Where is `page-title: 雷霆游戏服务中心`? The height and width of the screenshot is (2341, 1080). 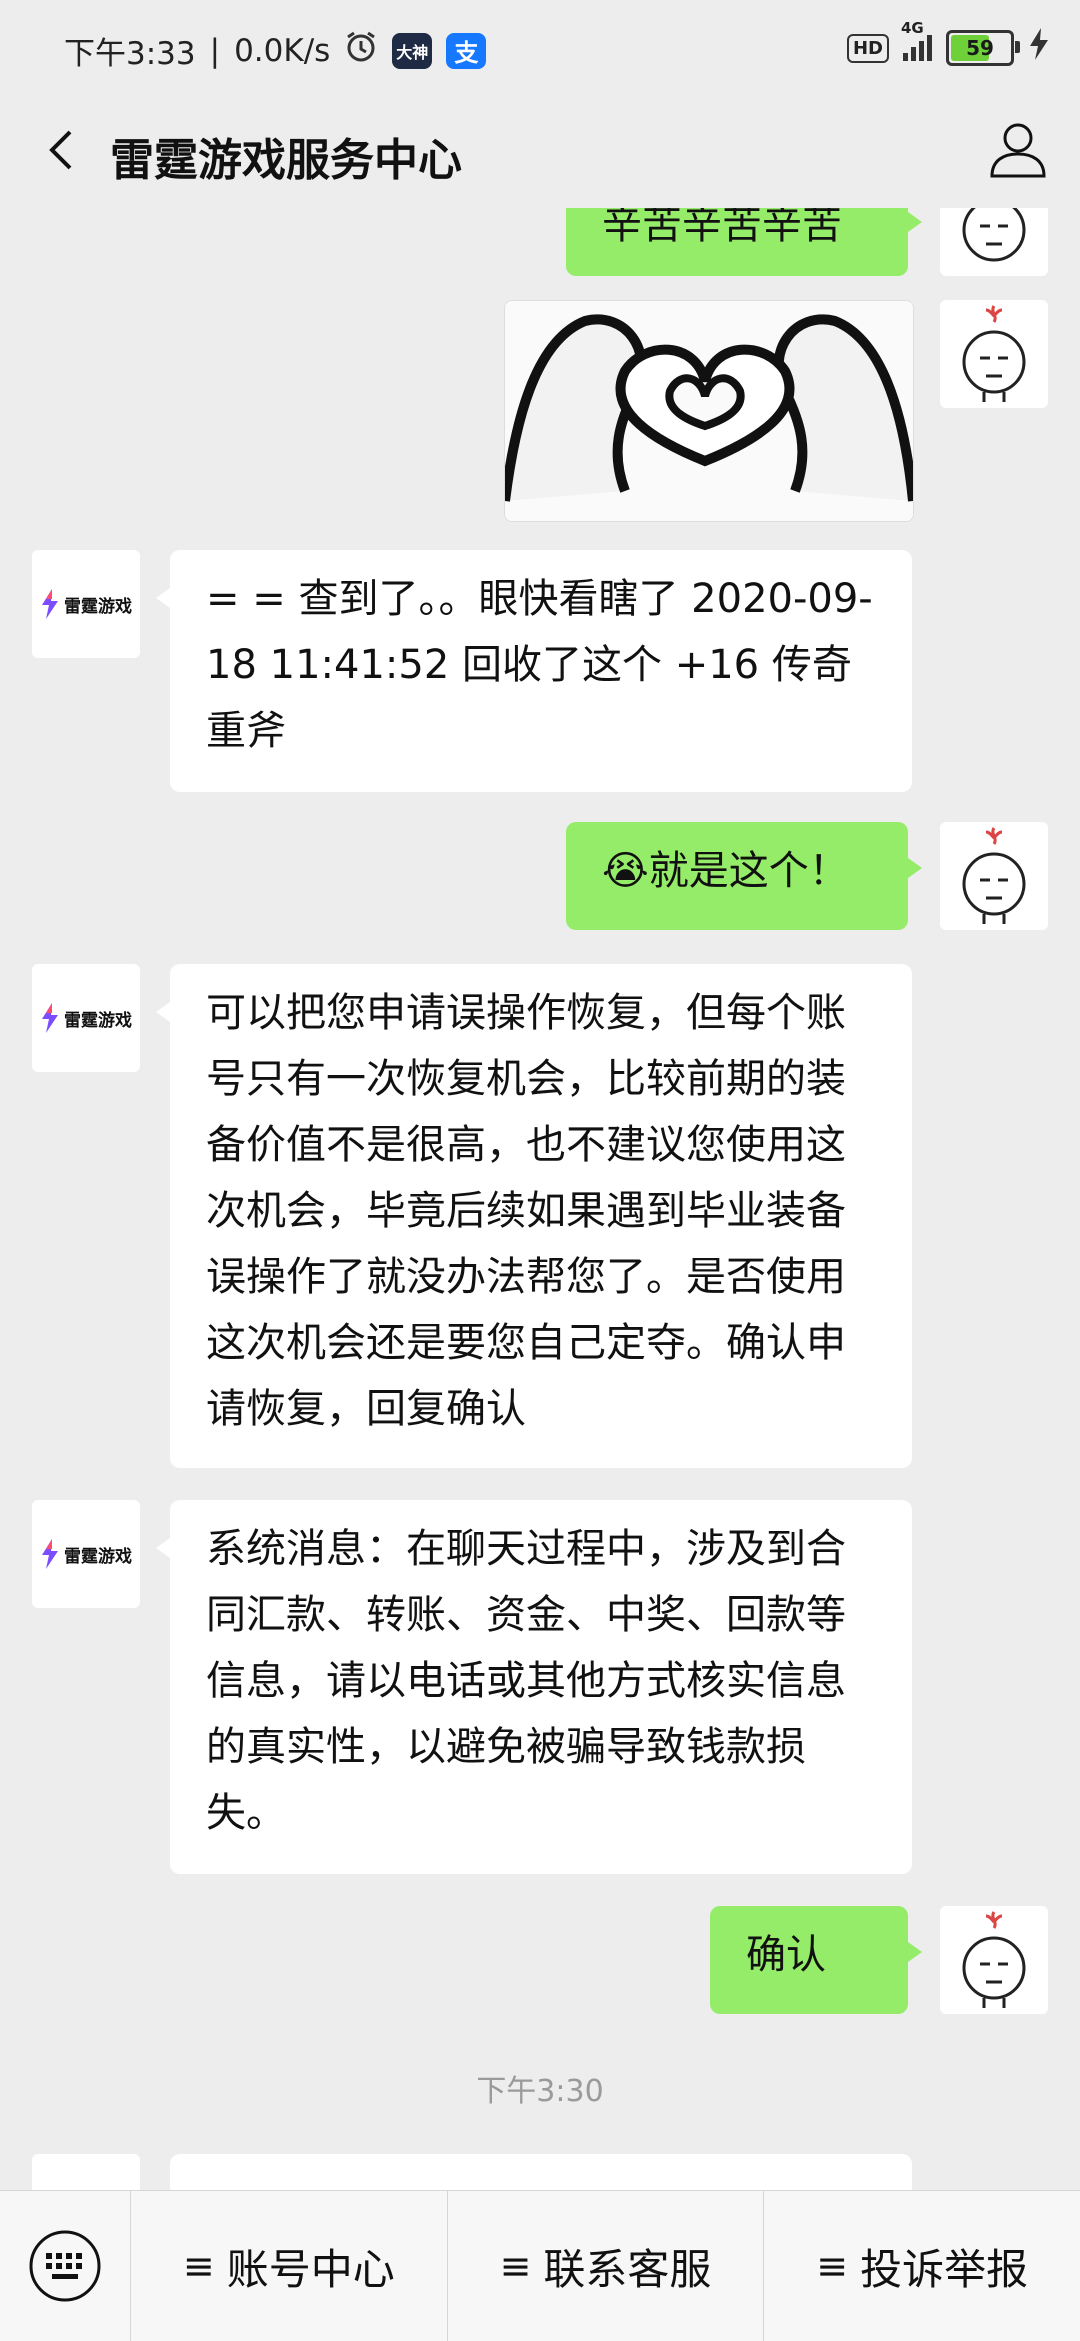 page-title: 雷霆游戏服务中心 is located at coordinates (286, 160).